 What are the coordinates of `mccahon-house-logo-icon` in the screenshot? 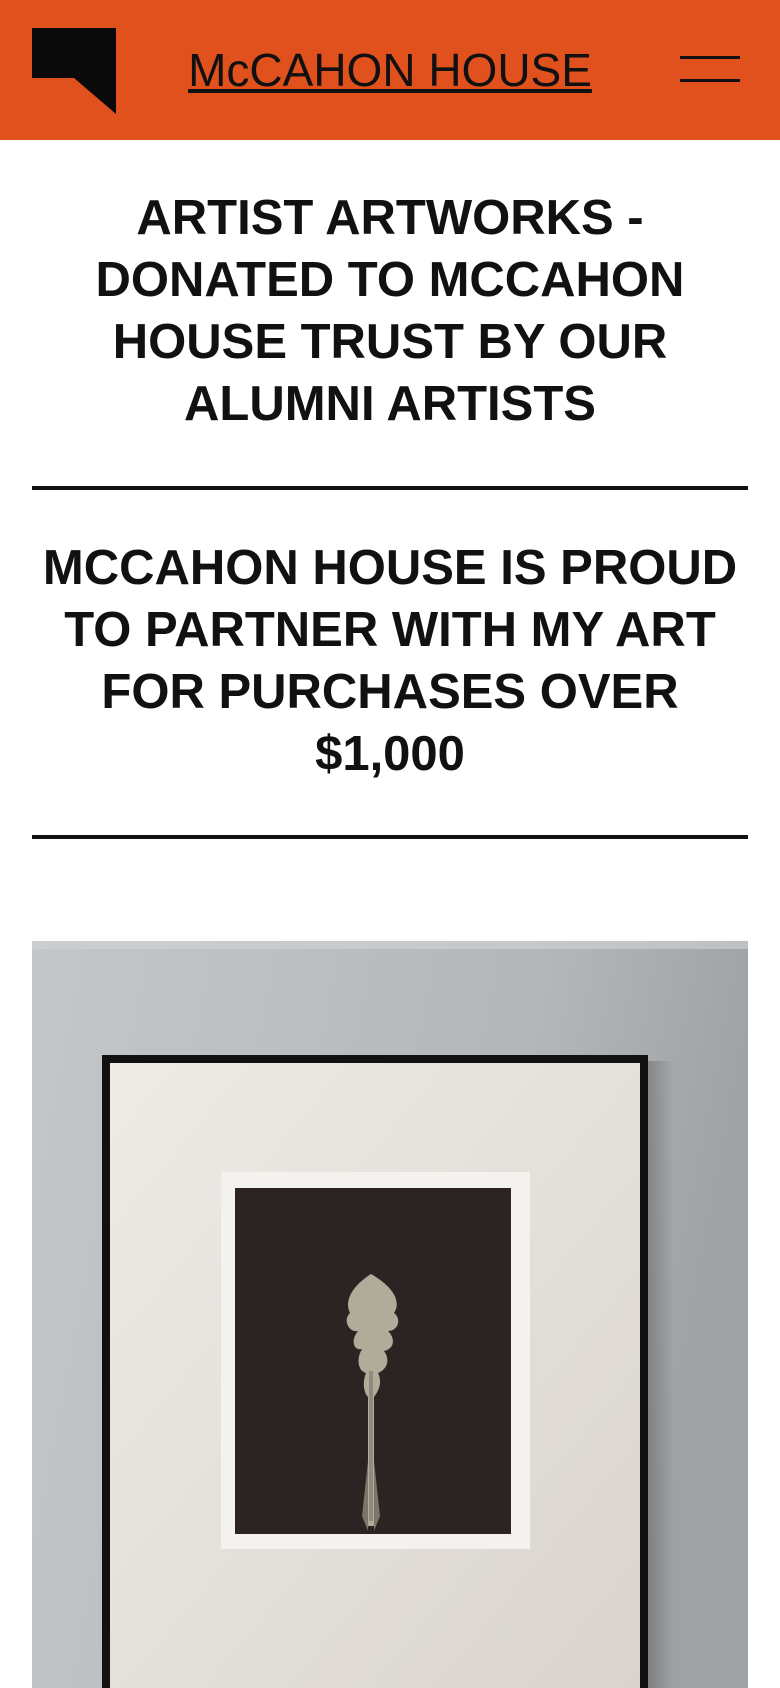 It's located at (74, 71).